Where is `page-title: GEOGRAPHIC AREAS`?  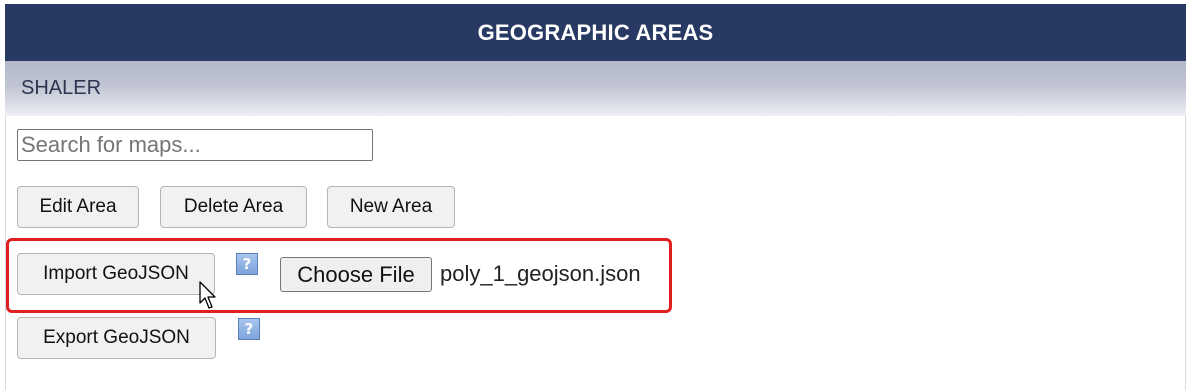 page-title: GEOGRAPHIC AREAS is located at coordinates (595, 32).